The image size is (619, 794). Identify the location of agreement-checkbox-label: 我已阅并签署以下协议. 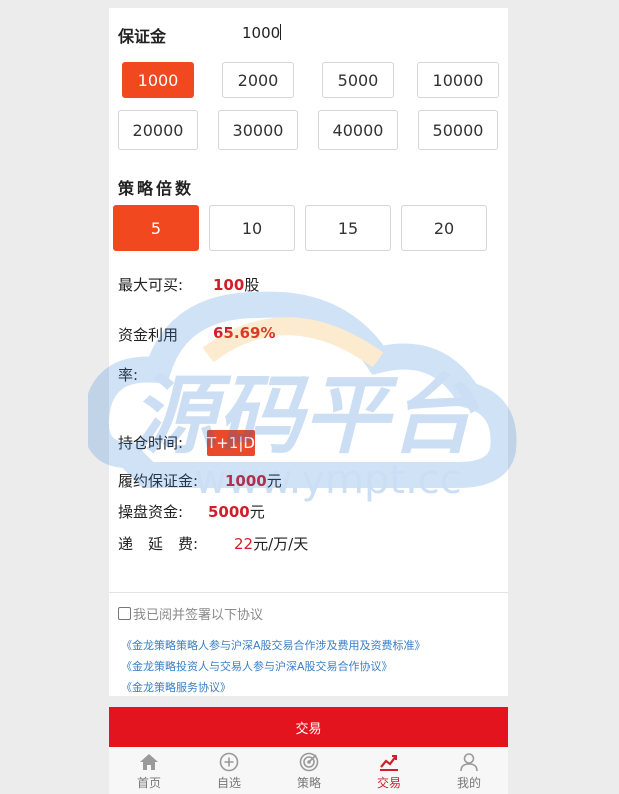
(198, 615).